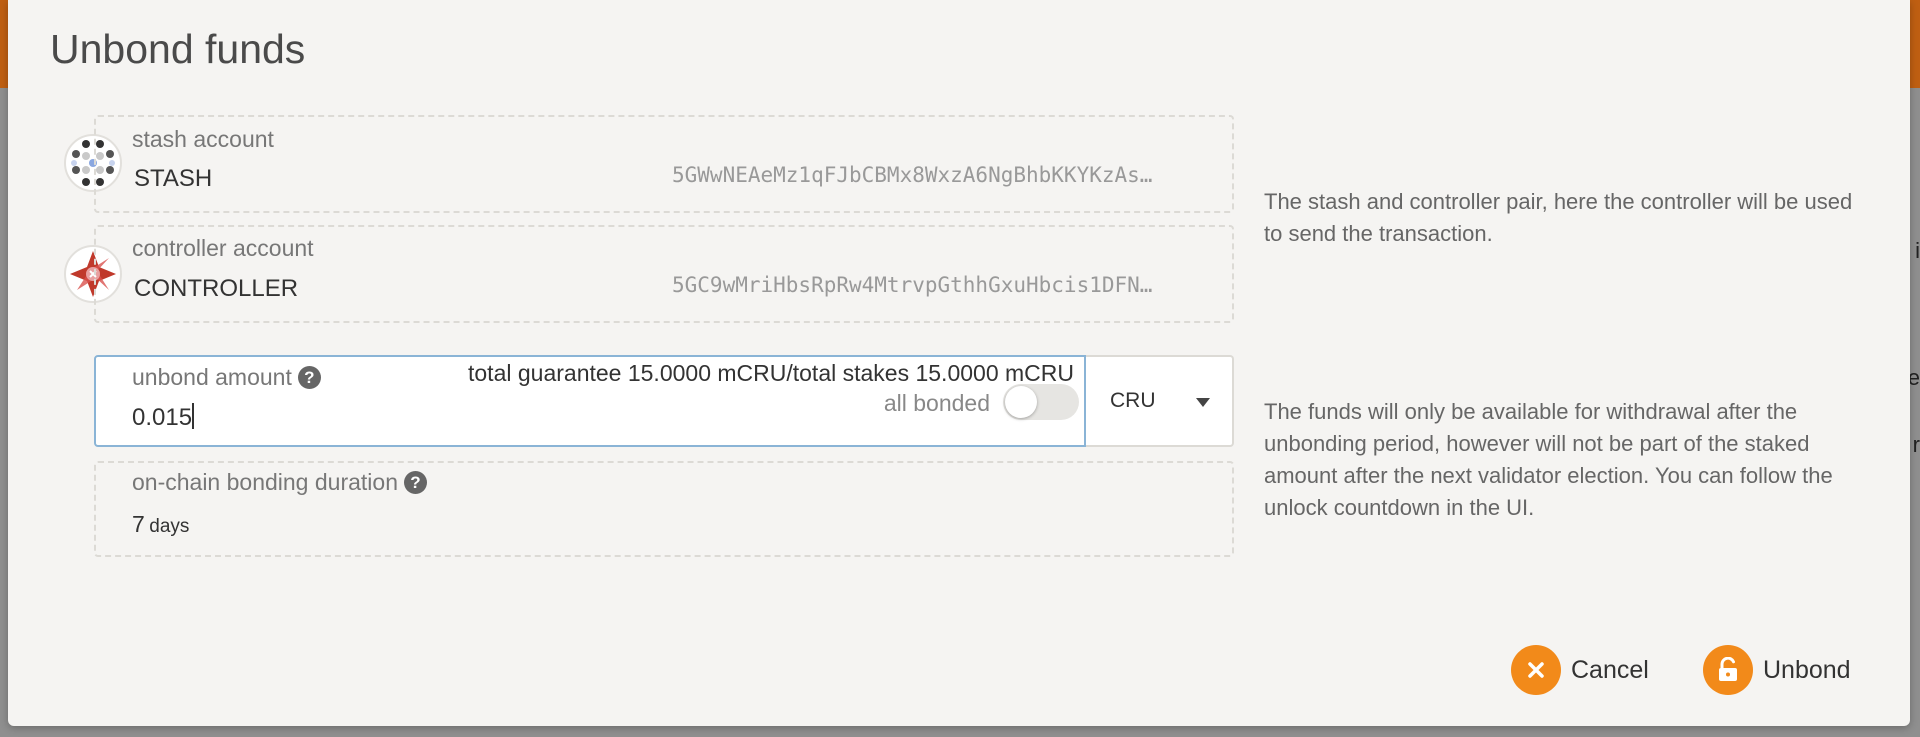 This screenshot has width=1920, height=737. What do you see at coordinates (1021, 402) in the screenshot?
I see `toggle-knob` at bounding box center [1021, 402].